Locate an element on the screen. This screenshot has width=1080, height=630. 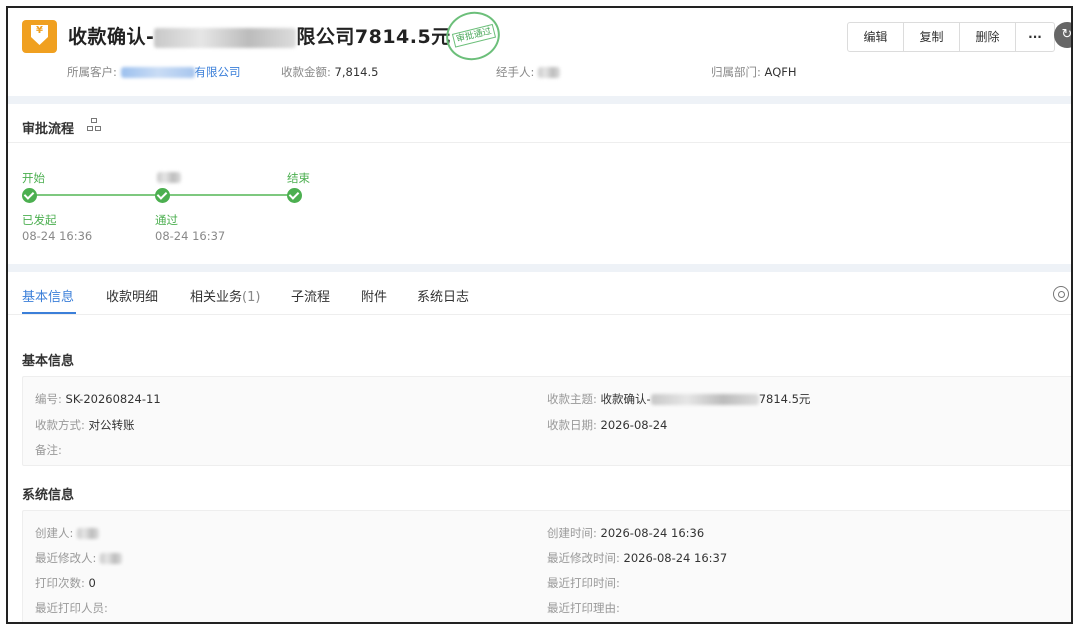
dept-field: 归属部门: AQFH is located at coordinates (754, 72).